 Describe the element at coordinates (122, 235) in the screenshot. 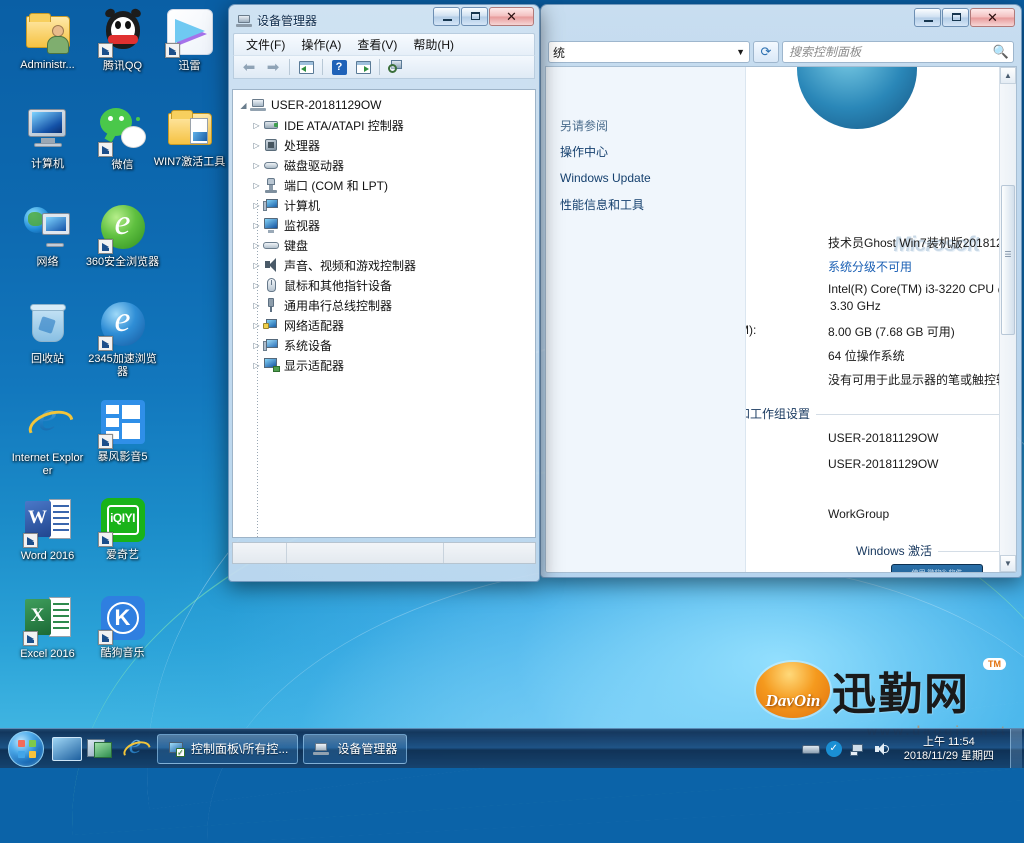

I see `desktop-icon-360-browser: 360安全浏览器` at that location.